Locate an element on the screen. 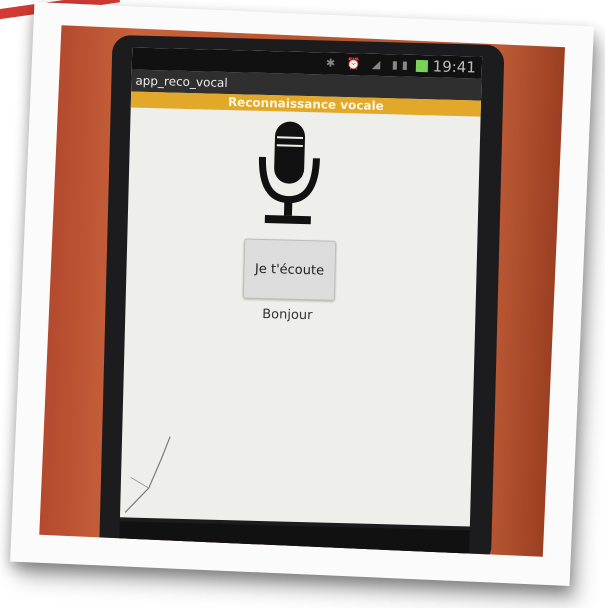 This screenshot has height=608, width=605. status-icons: ✱ ⏰ ◢ ▮▮ is located at coordinates (369, 64).